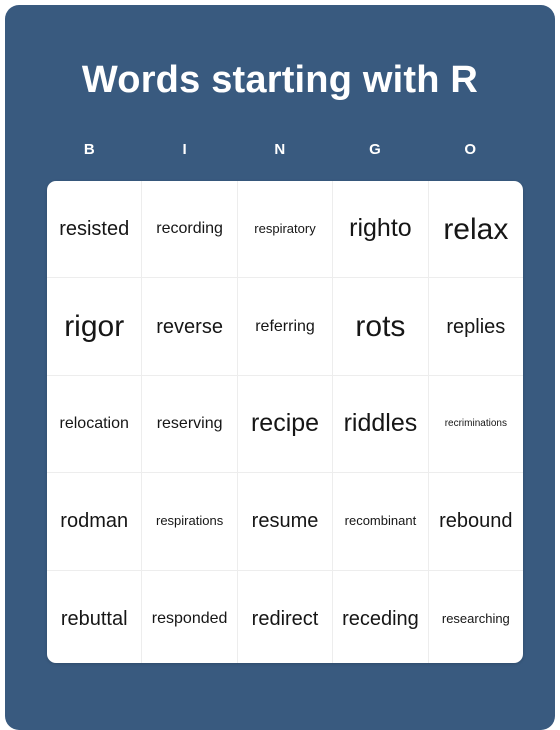 Image resolution: width=560 pixels, height=730 pixels. Describe the element at coordinates (190, 521) in the screenshot. I see `bingo-cell: respirations` at that location.